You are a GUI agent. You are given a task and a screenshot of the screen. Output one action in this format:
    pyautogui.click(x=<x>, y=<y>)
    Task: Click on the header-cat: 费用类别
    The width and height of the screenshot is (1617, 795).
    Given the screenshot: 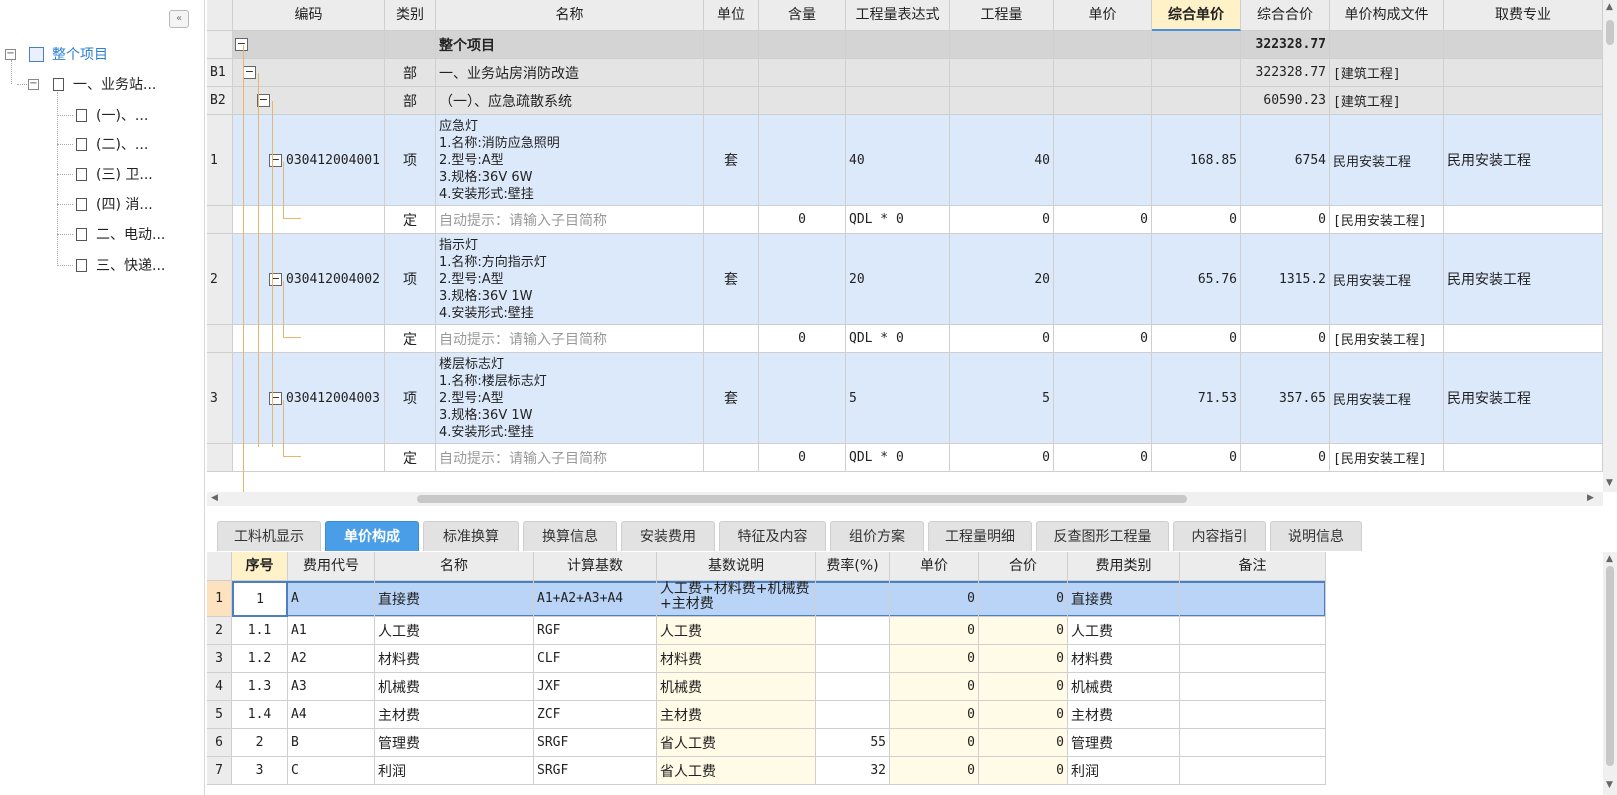 What is the action you would take?
    pyautogui.click(x=1124, y=566)
    